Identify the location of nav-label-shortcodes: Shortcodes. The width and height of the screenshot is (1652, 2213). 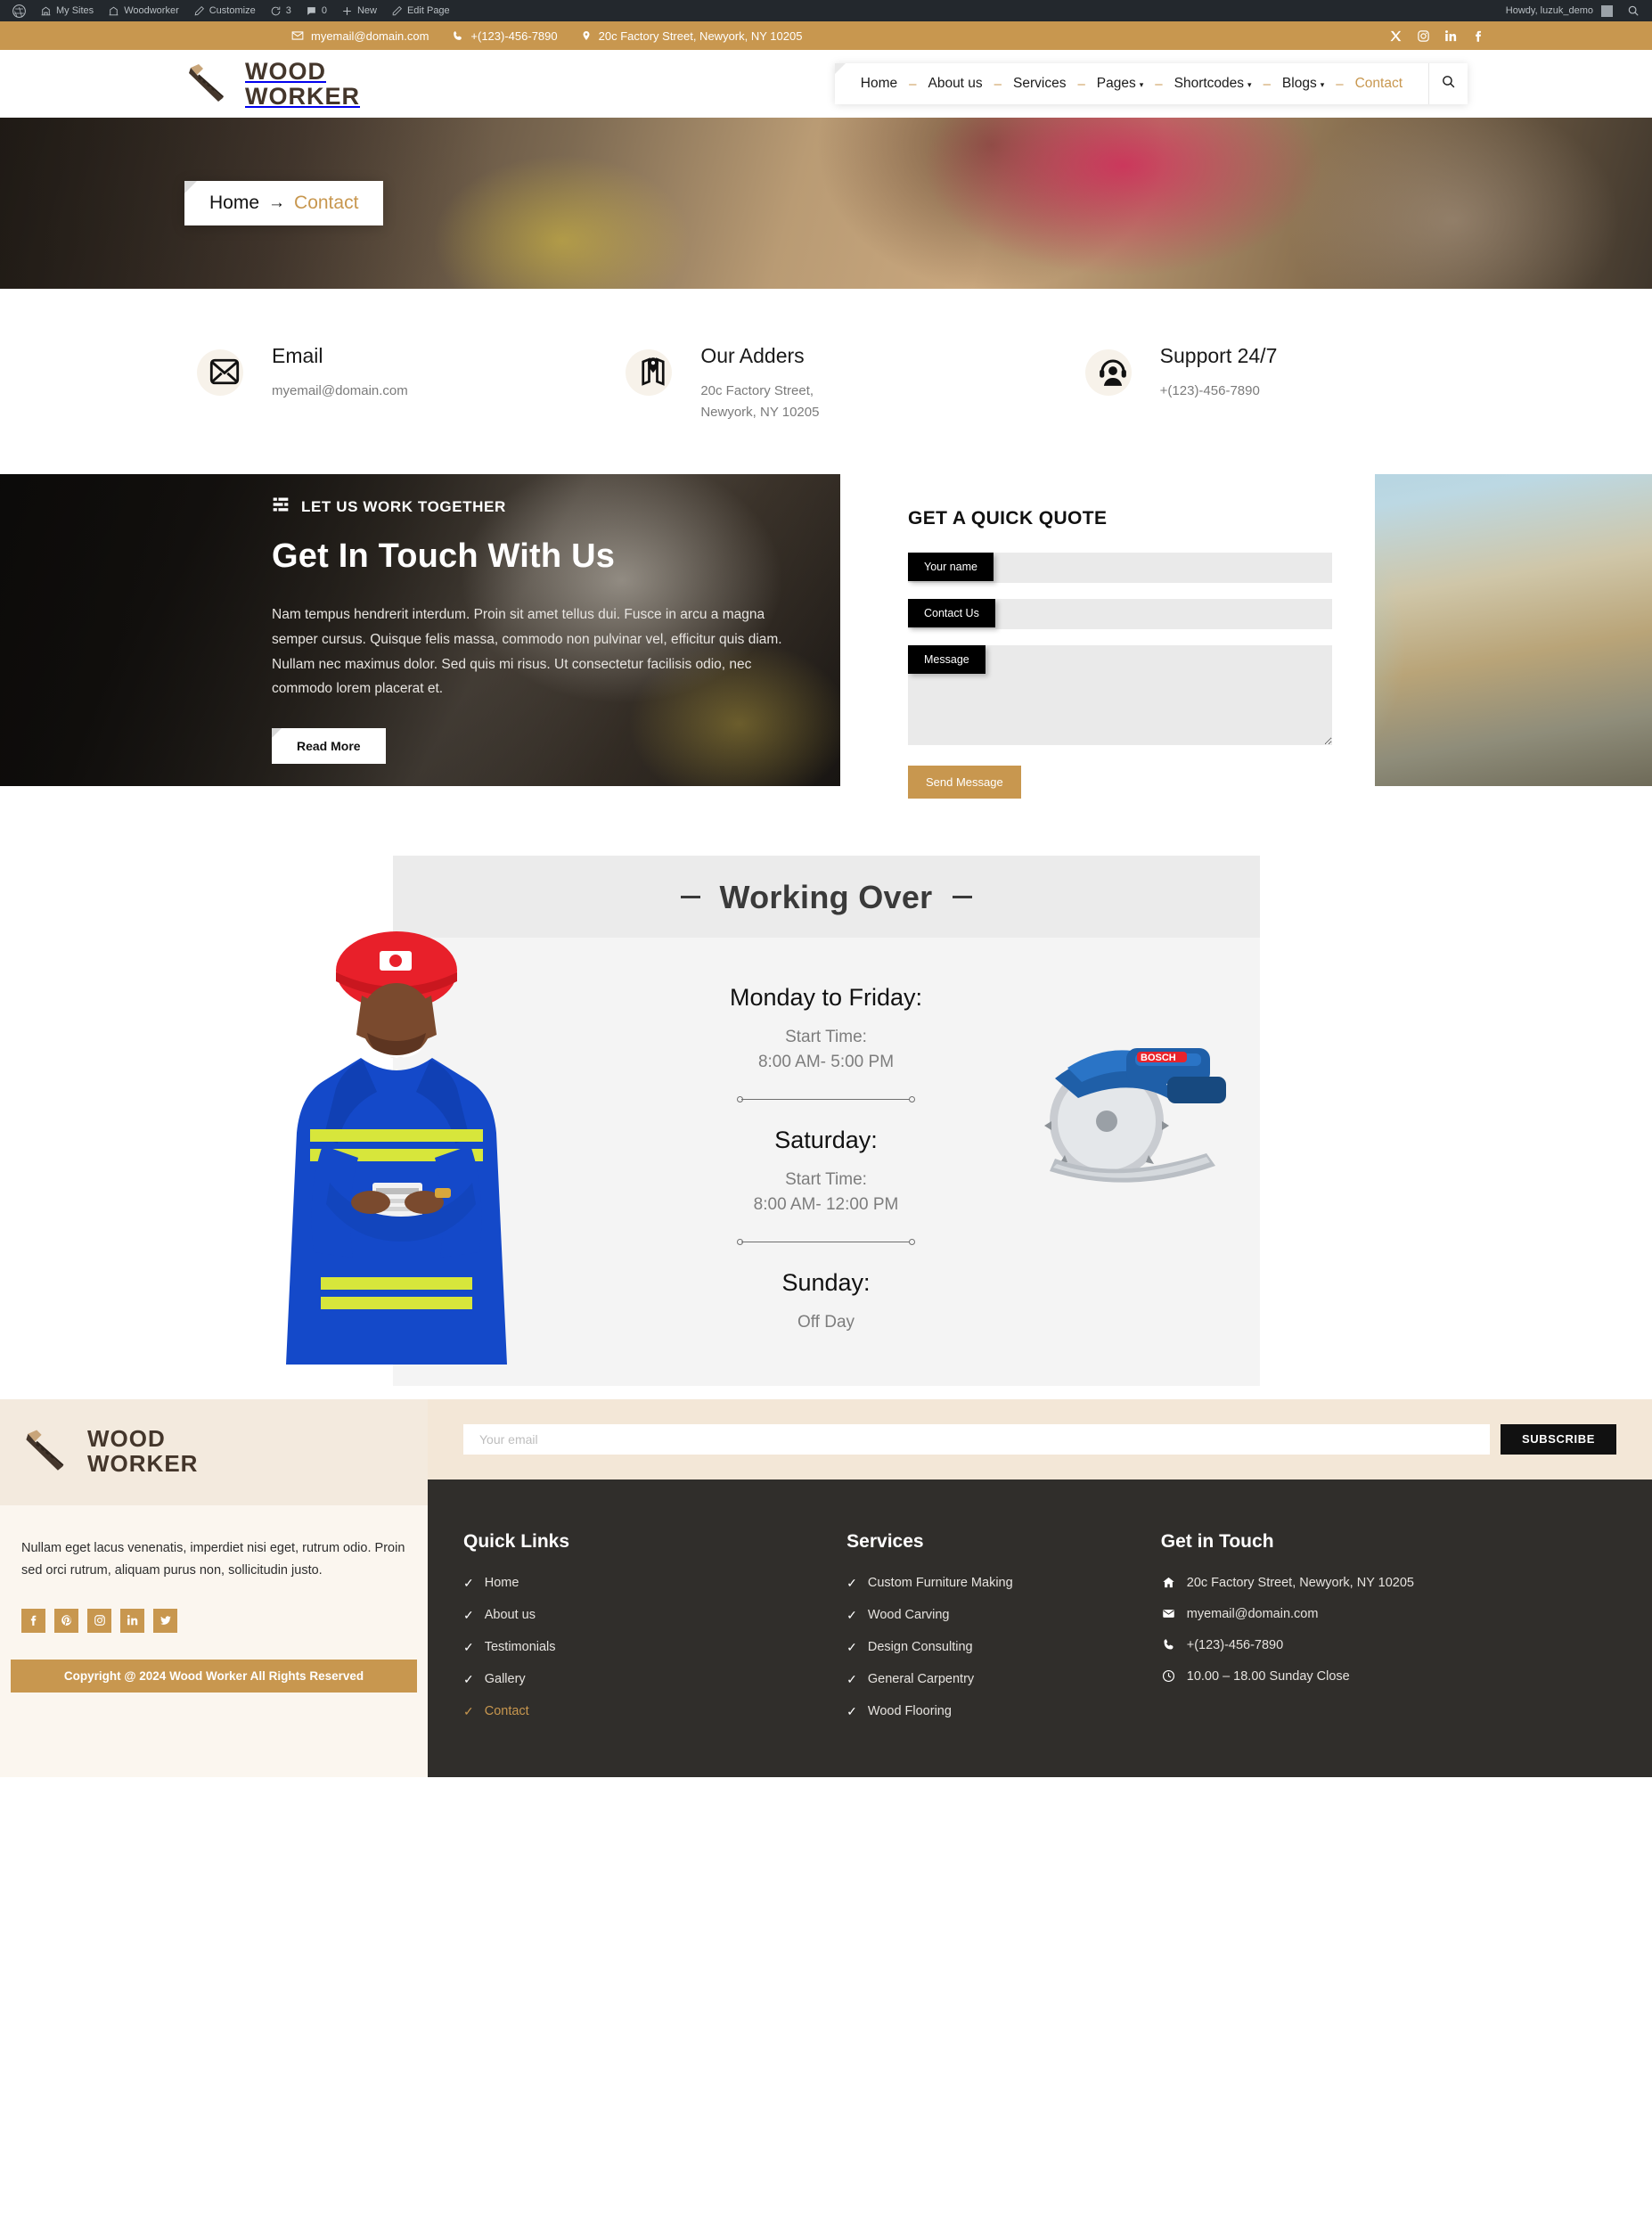
(1209, 83).